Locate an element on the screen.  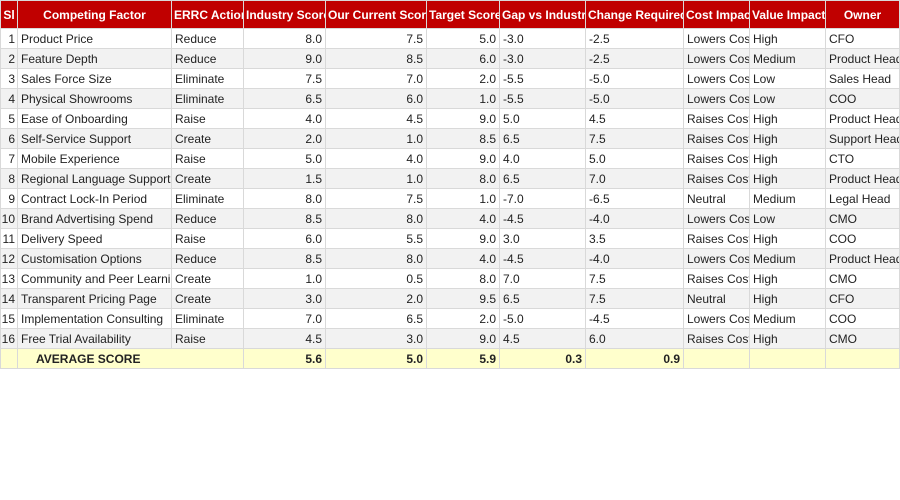
competing-factor-cell: Mobile Experience is located at coordinates (94, 158).